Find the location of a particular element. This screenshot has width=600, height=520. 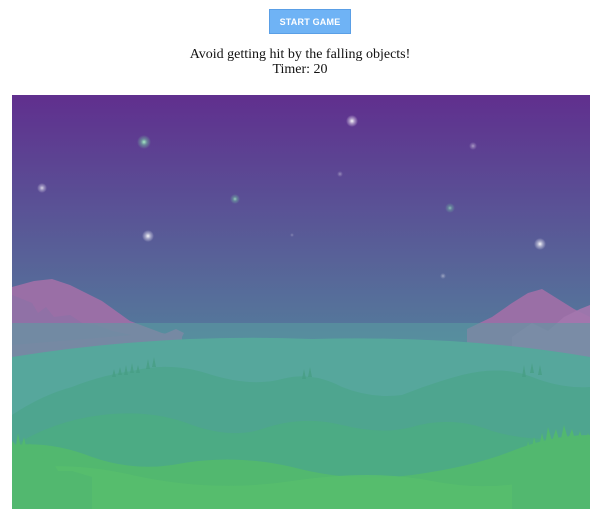

timer-display: Timer: 20 is located at coordinates (300, 69).